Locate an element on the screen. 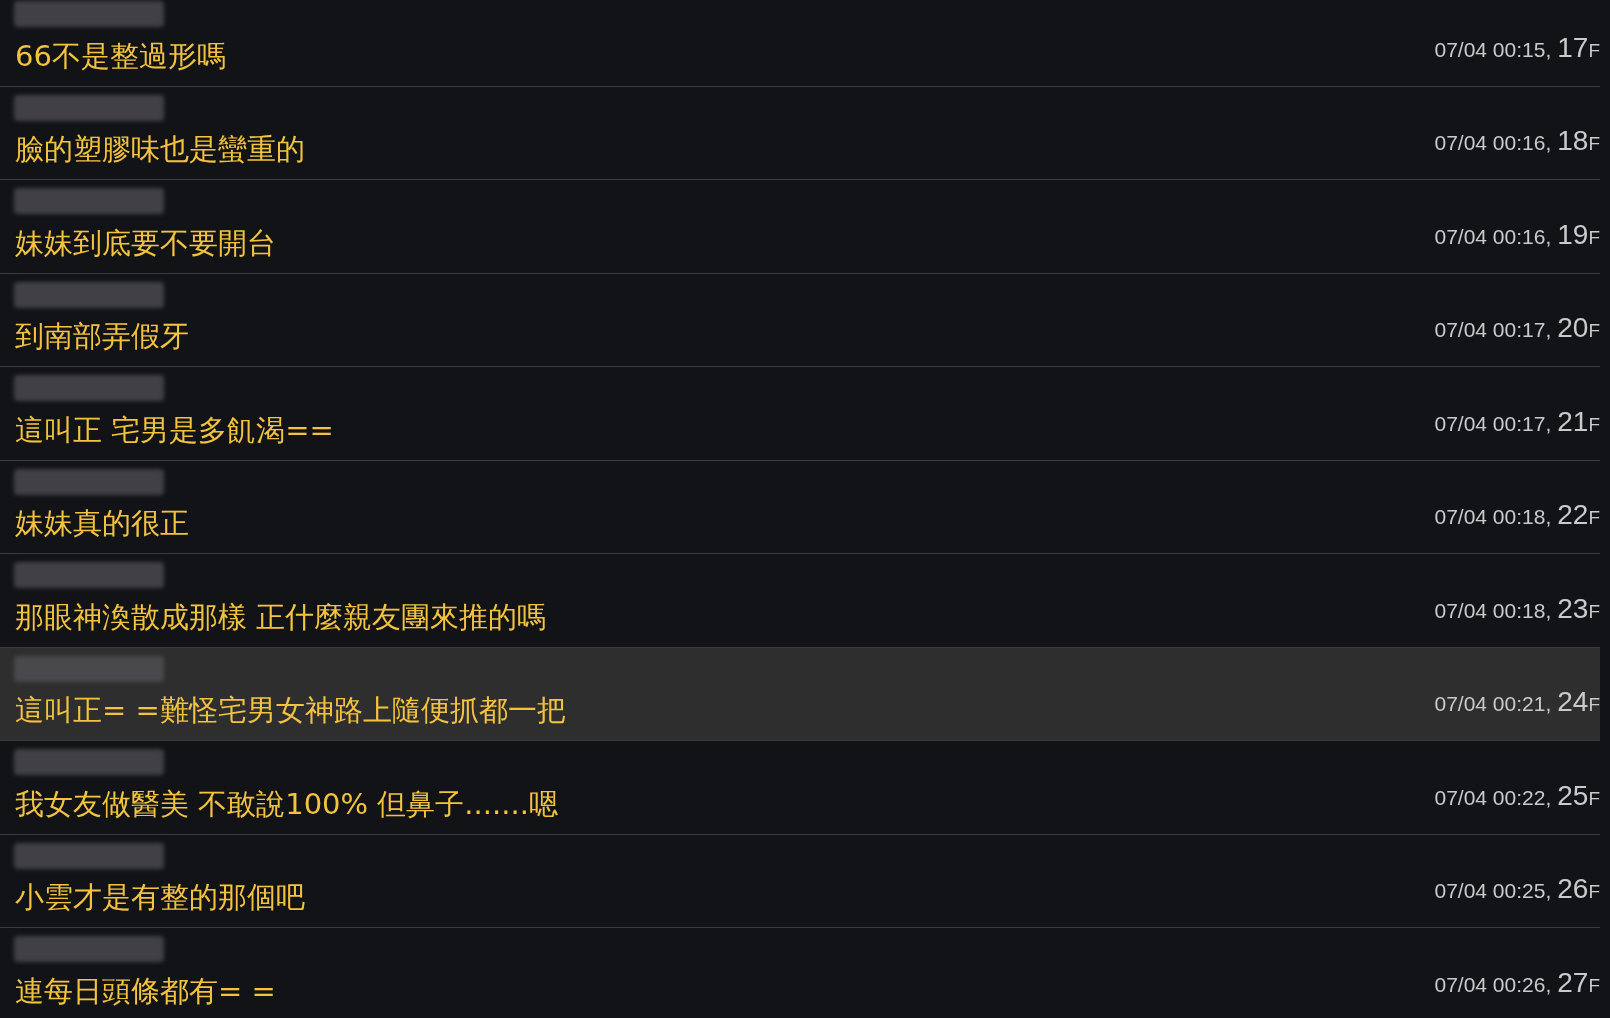 The image size is (1610, 1018). comment-text: 臉的塑膠味也是蠻重的 is located at coordinates (160, 149).